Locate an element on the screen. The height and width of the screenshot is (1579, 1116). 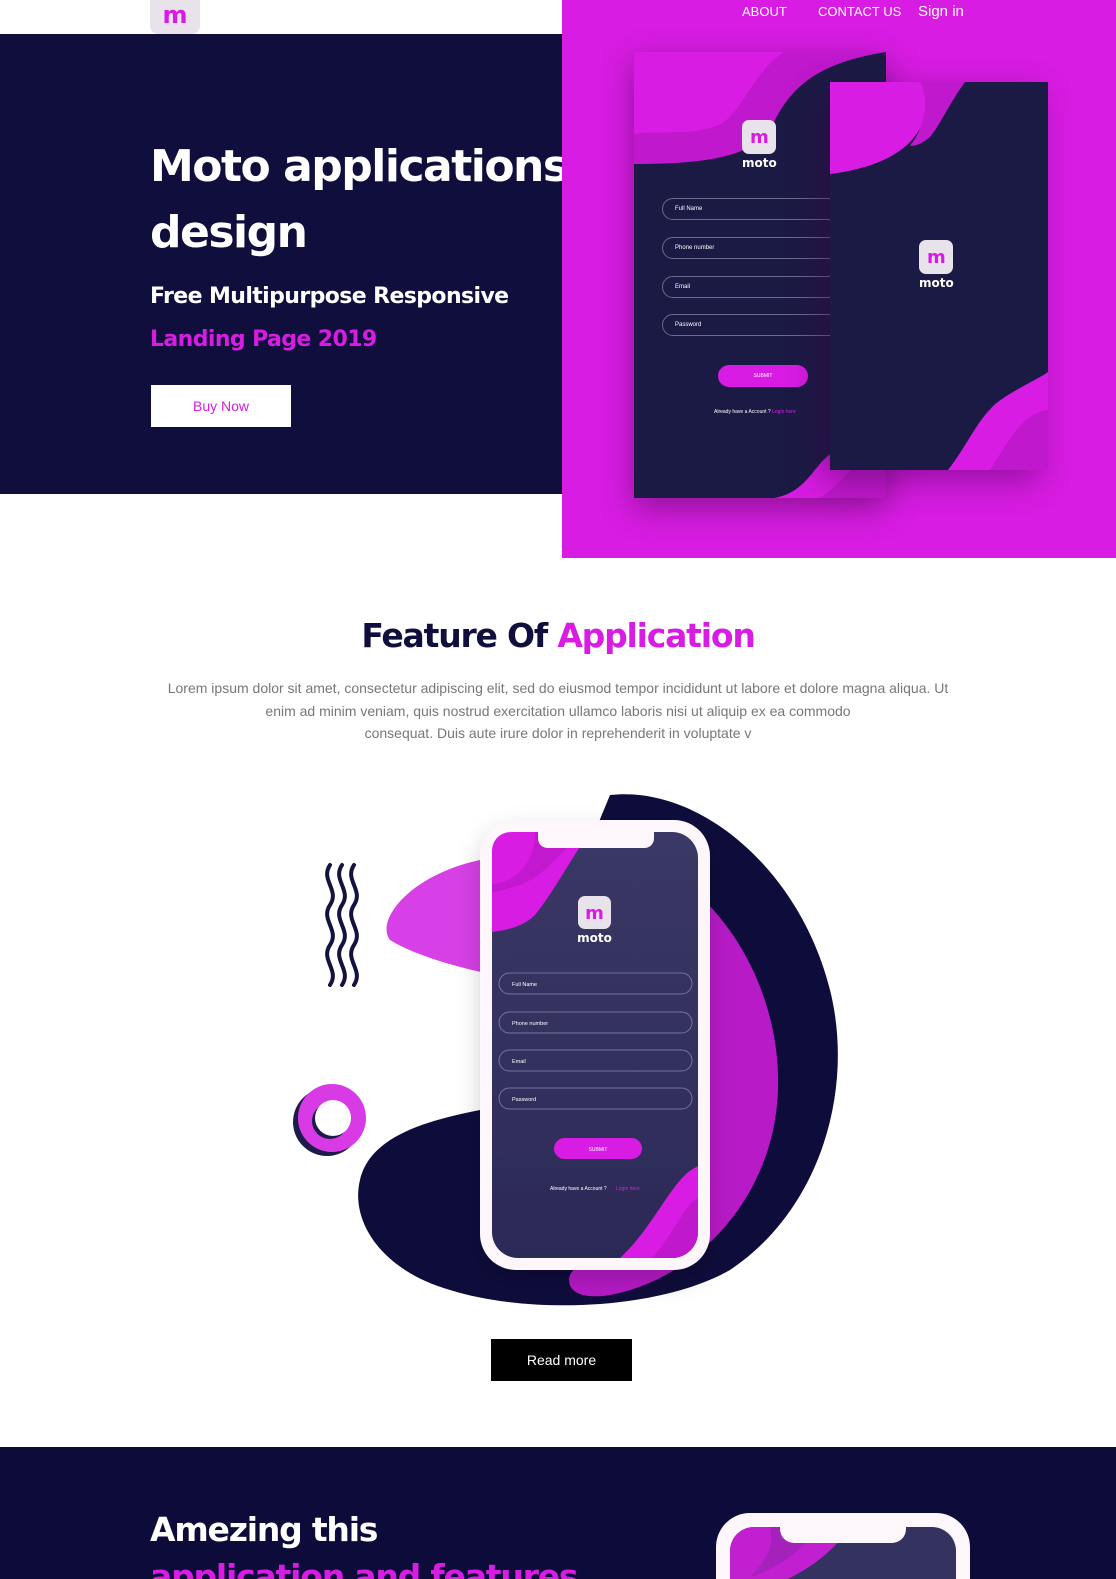
nav-signin-link: Sign in is located at coordinates (941, 11).